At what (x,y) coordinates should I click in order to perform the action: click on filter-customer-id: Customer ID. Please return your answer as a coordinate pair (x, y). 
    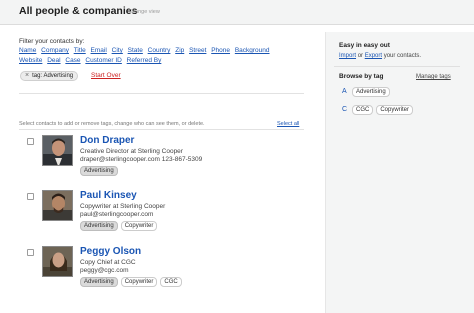
    Looking at the image, I should click on (103, 60).